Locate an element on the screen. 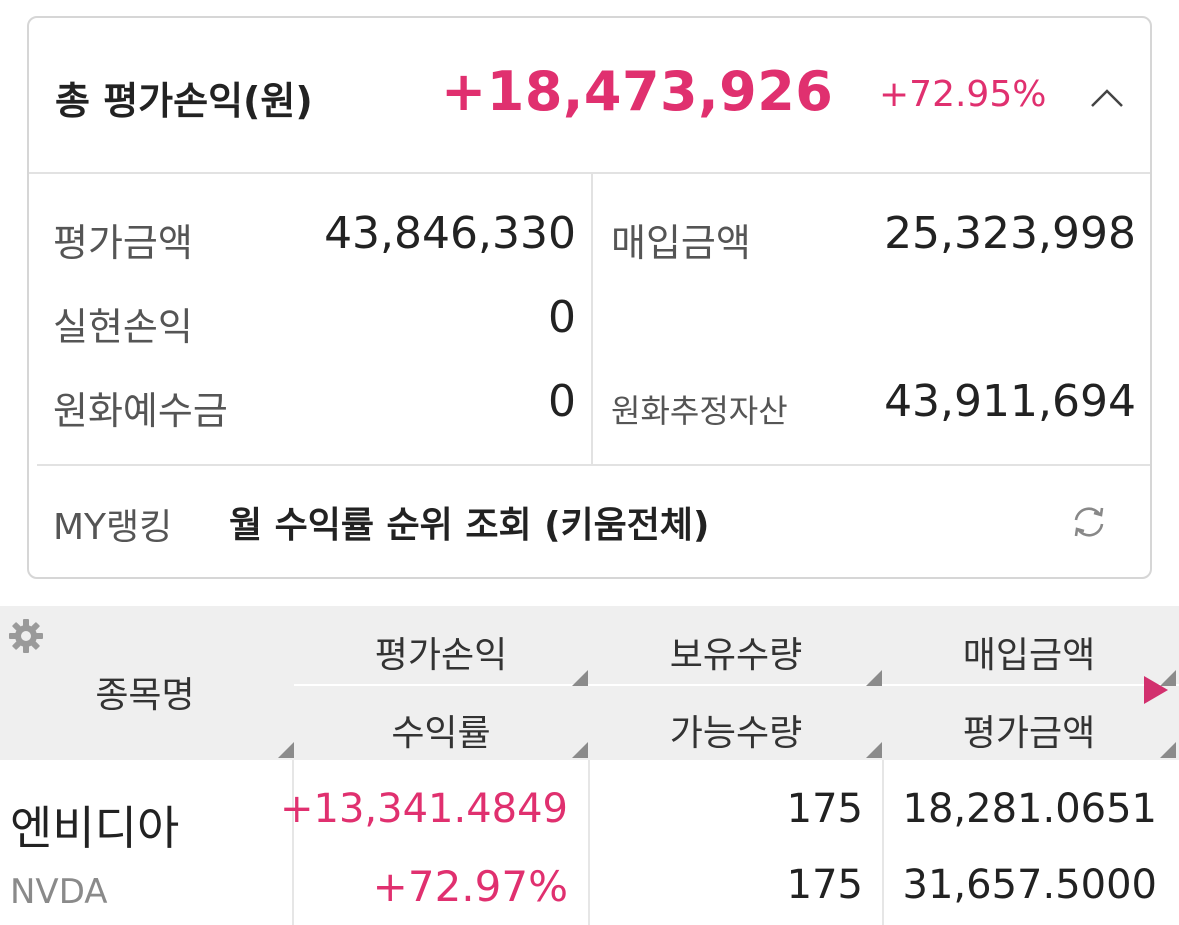 The width and height of the screenshot is (1179, 925). krw-deposit-label: 원화예수금 is located at coordinates (140, 411).